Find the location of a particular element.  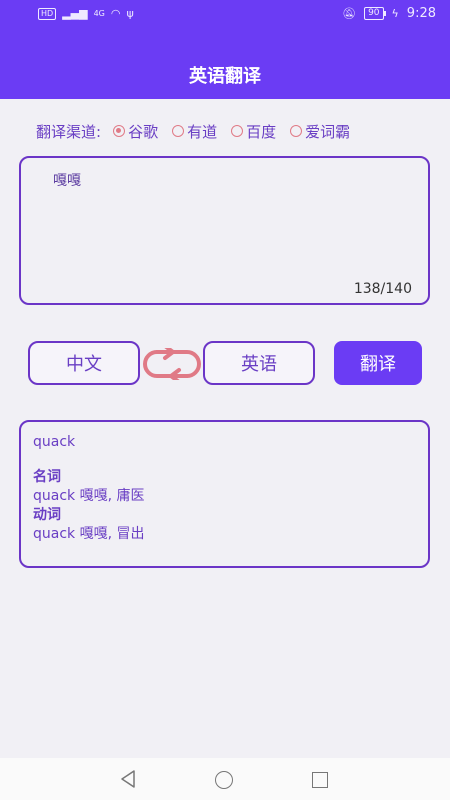

battery-icon: 90 is located at coordinates (375, 13).